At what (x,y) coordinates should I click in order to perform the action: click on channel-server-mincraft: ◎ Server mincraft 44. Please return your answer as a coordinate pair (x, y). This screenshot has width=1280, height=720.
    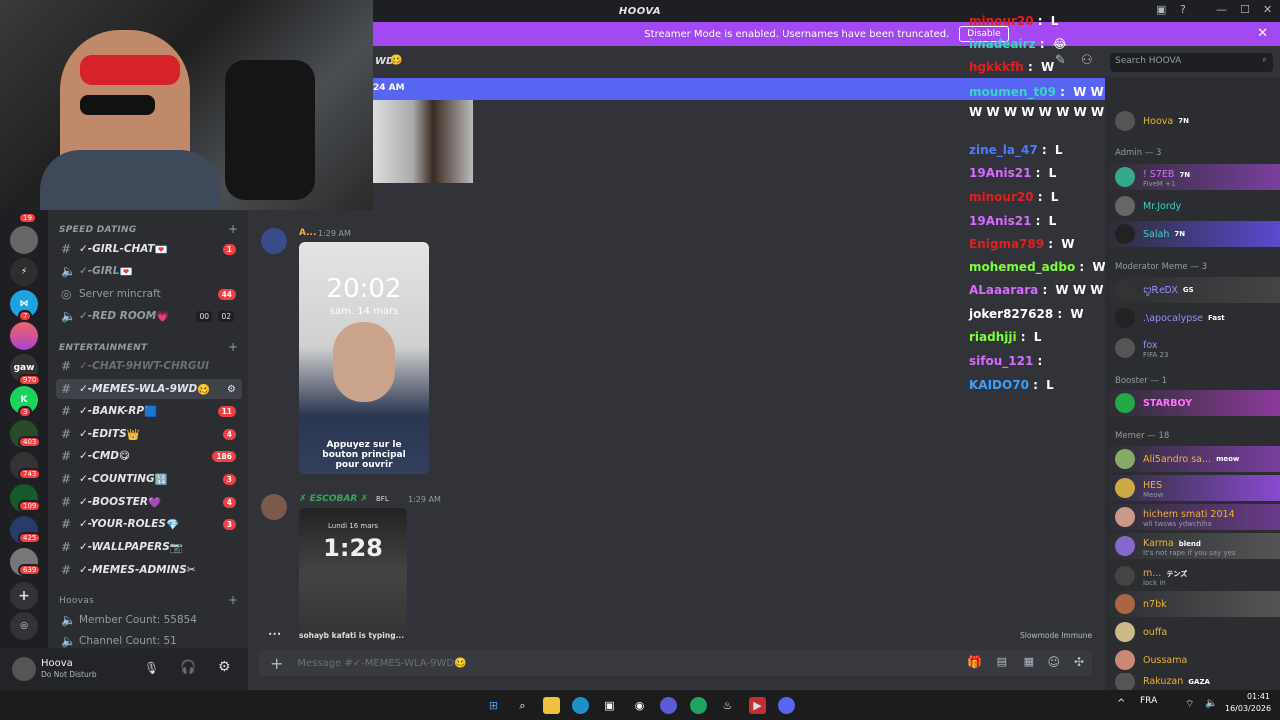
    Looking at the image, I should click on (149, 294).